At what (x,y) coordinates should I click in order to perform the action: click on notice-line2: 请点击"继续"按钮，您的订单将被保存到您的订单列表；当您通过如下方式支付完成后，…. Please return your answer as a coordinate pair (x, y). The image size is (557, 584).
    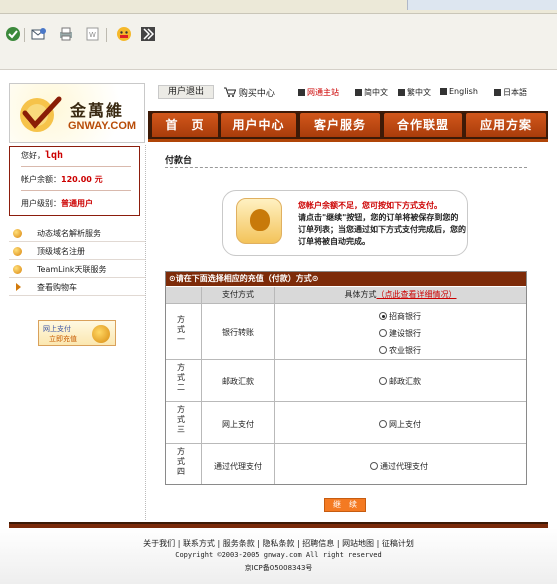
    Looking at the image, I should click on (382, 229).